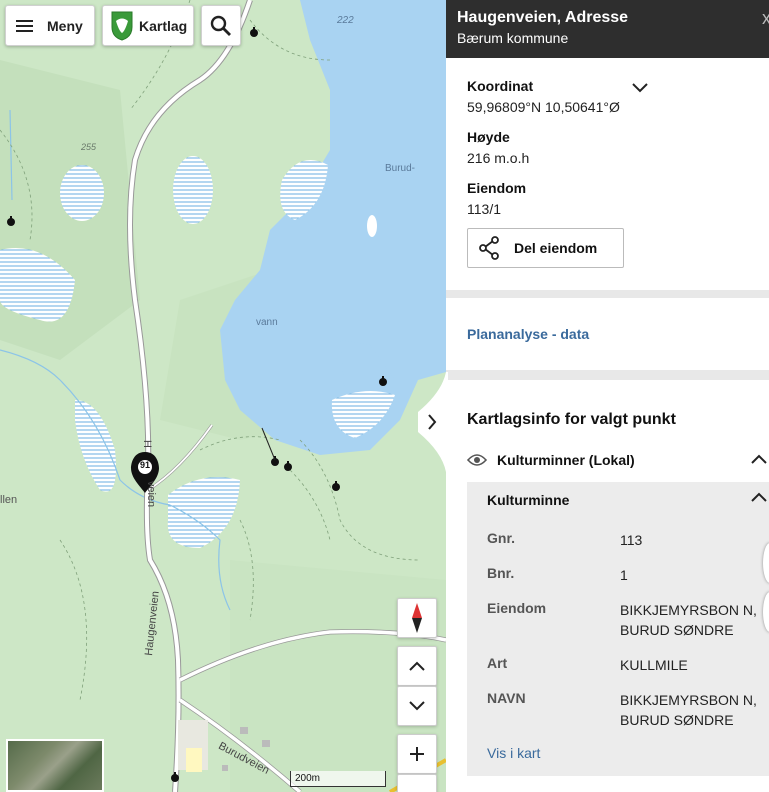 Image resolution: width=769 pixels, height=792 pixels. What do you see at coordinates (501, 573) in the screenshot?
I see `attribute-key: Bnr.` at bounding box center [501, 573].